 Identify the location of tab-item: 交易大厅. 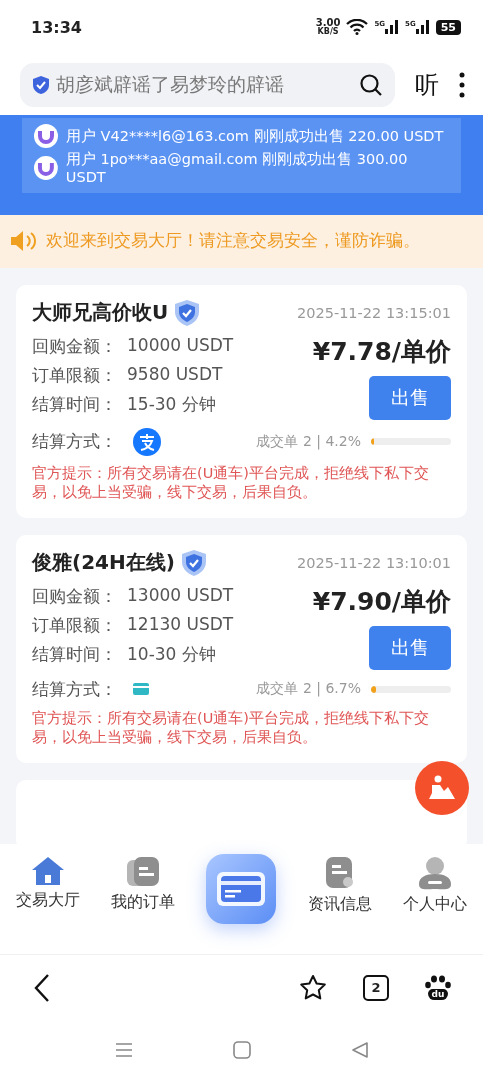
(47, 884).